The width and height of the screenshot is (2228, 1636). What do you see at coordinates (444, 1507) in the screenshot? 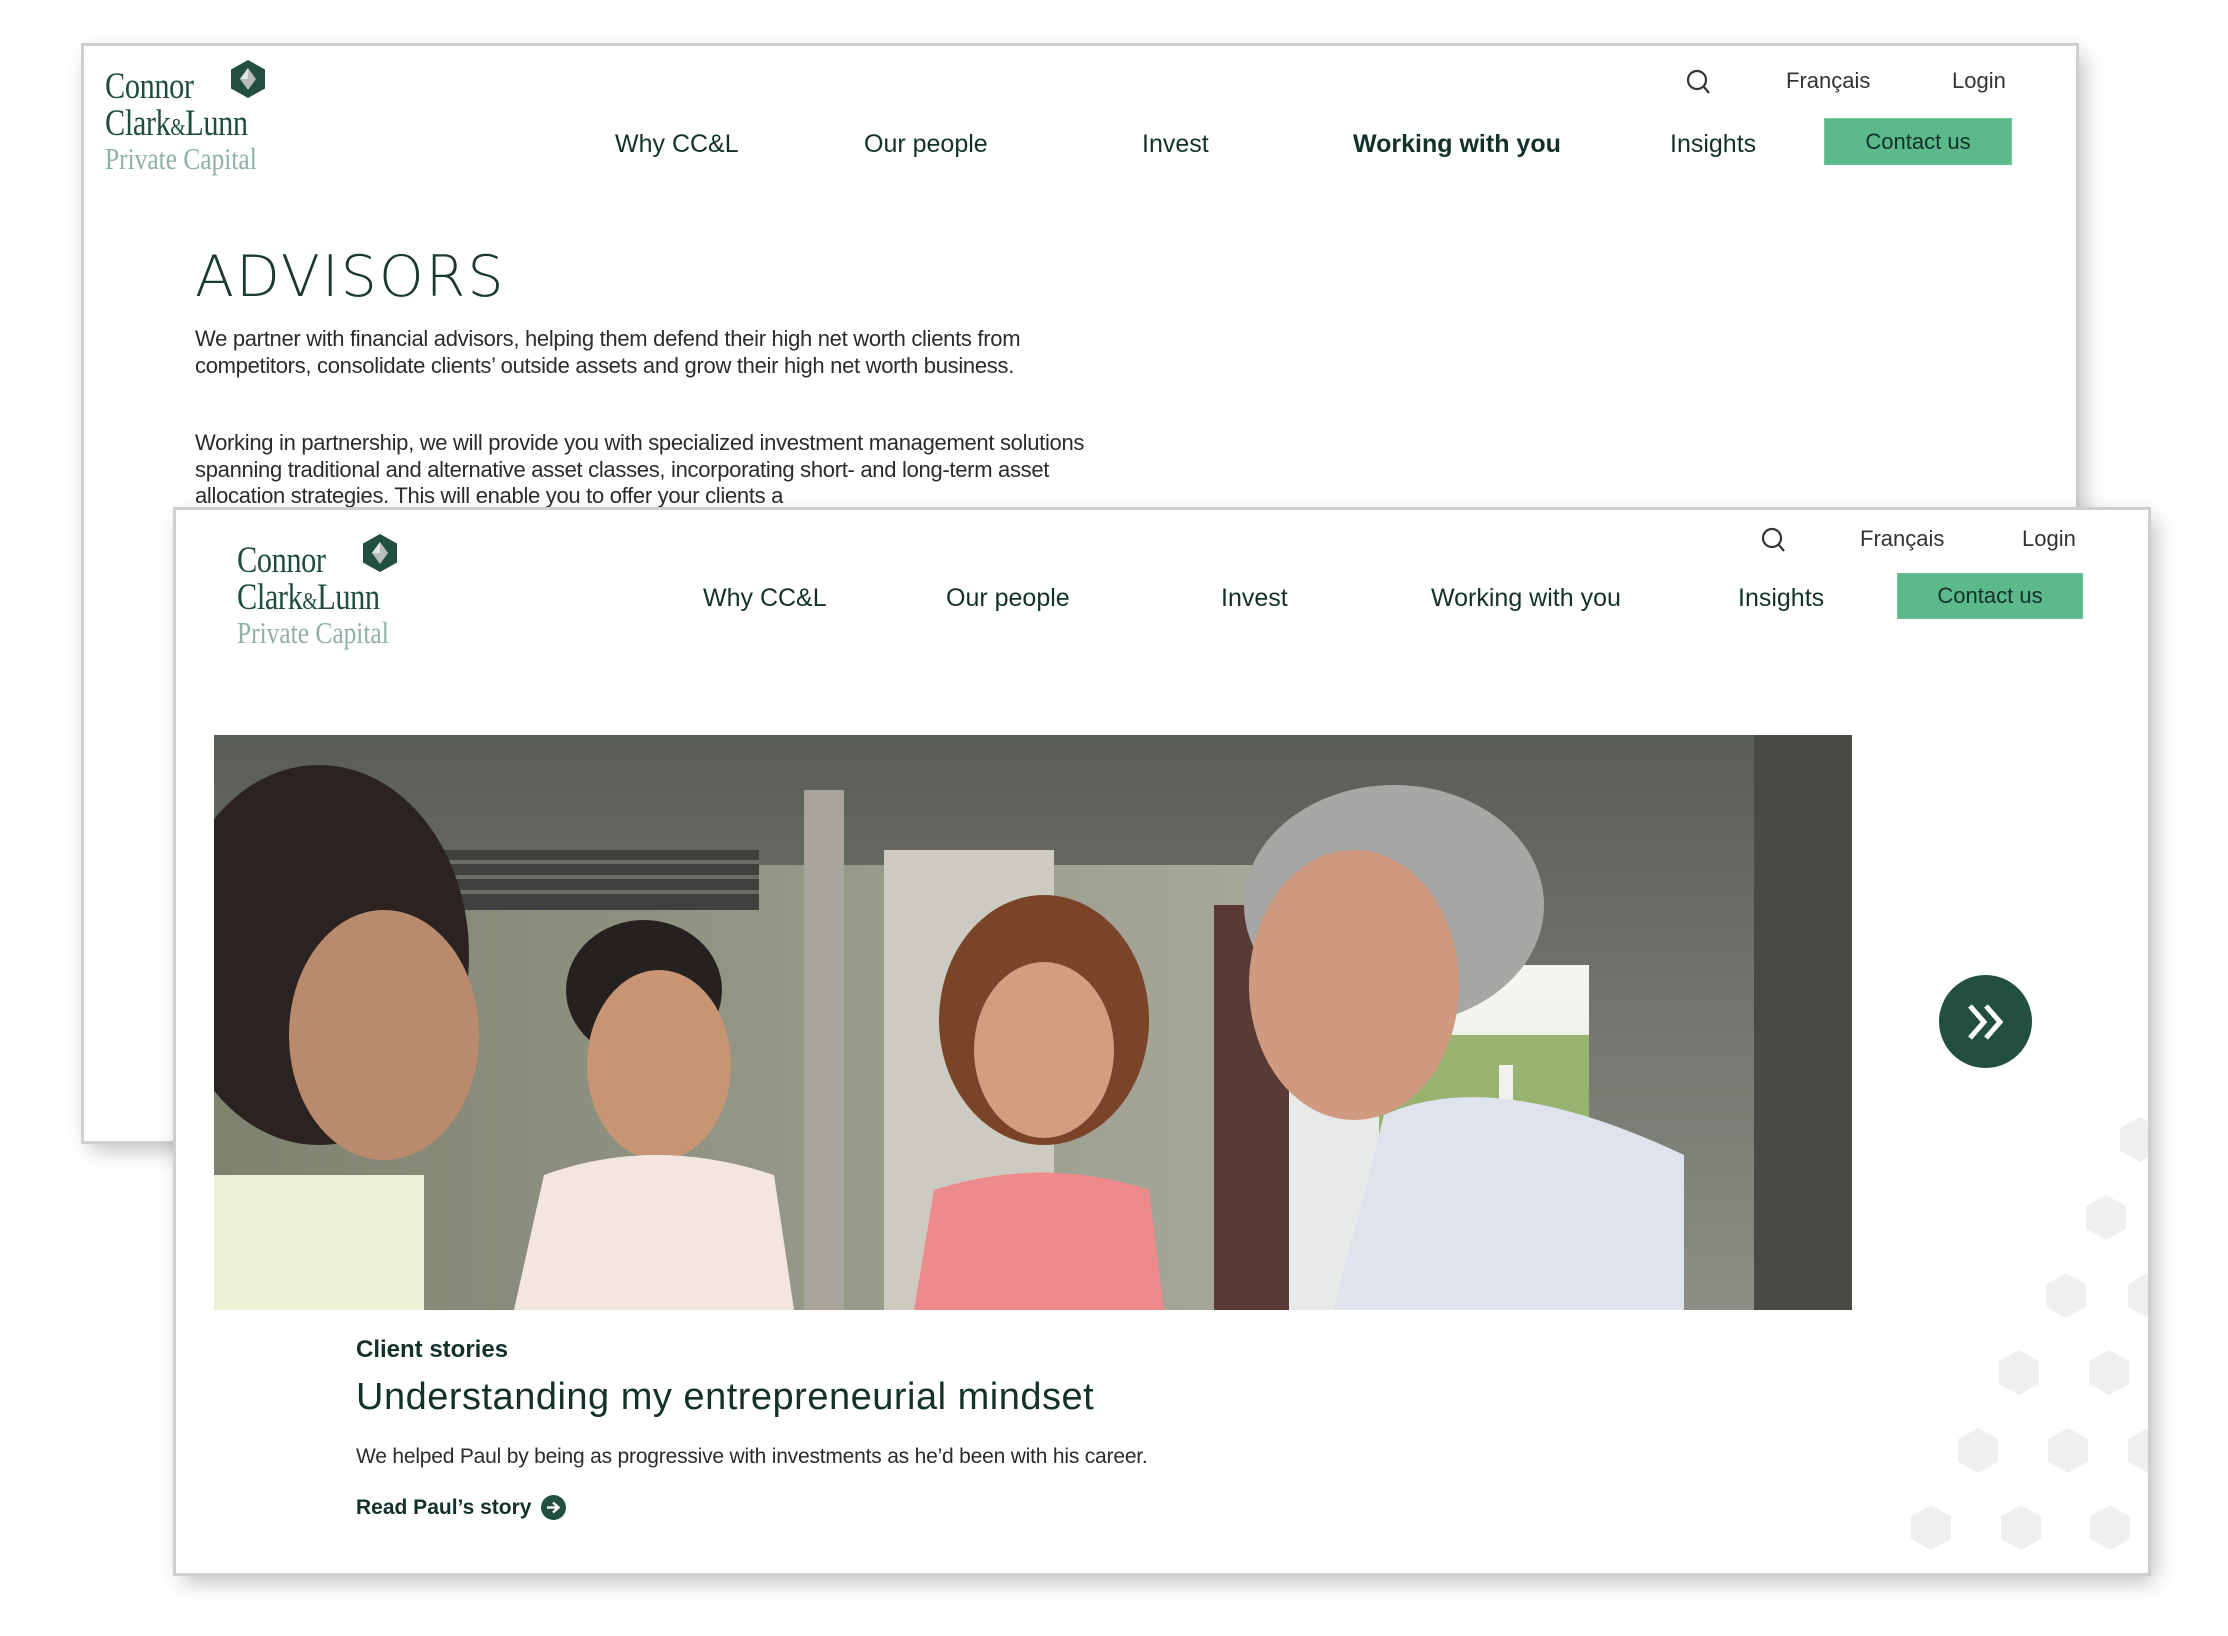
I see `read-story-label: Read Paul’s story` at bounding box center [444, 1507].